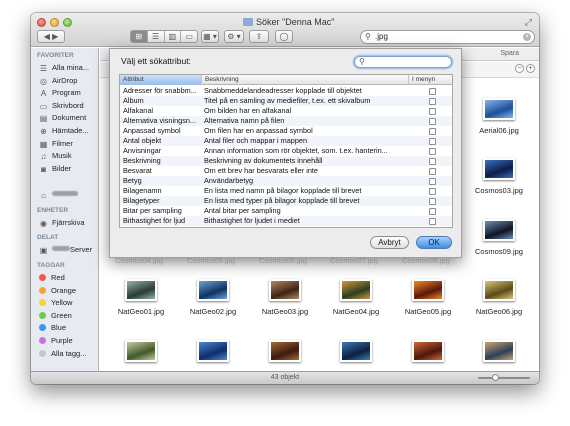 The width and height of the screenshot is (570, 426). What do you see at coordinates (499, 130) in the screenshot?
I see `file-name: Aerial06.jpg` at bounding box center [499, 130].